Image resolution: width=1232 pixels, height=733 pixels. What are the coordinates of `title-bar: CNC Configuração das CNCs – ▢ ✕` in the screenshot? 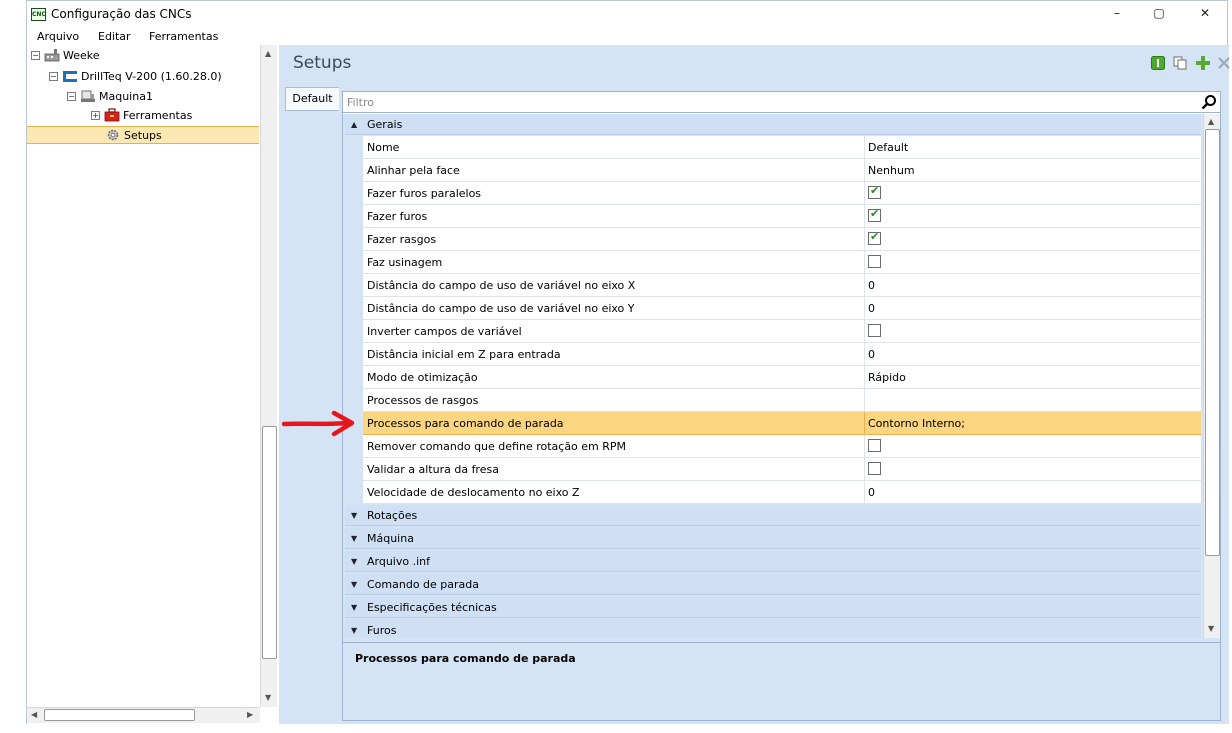 It's located at (627, 15).